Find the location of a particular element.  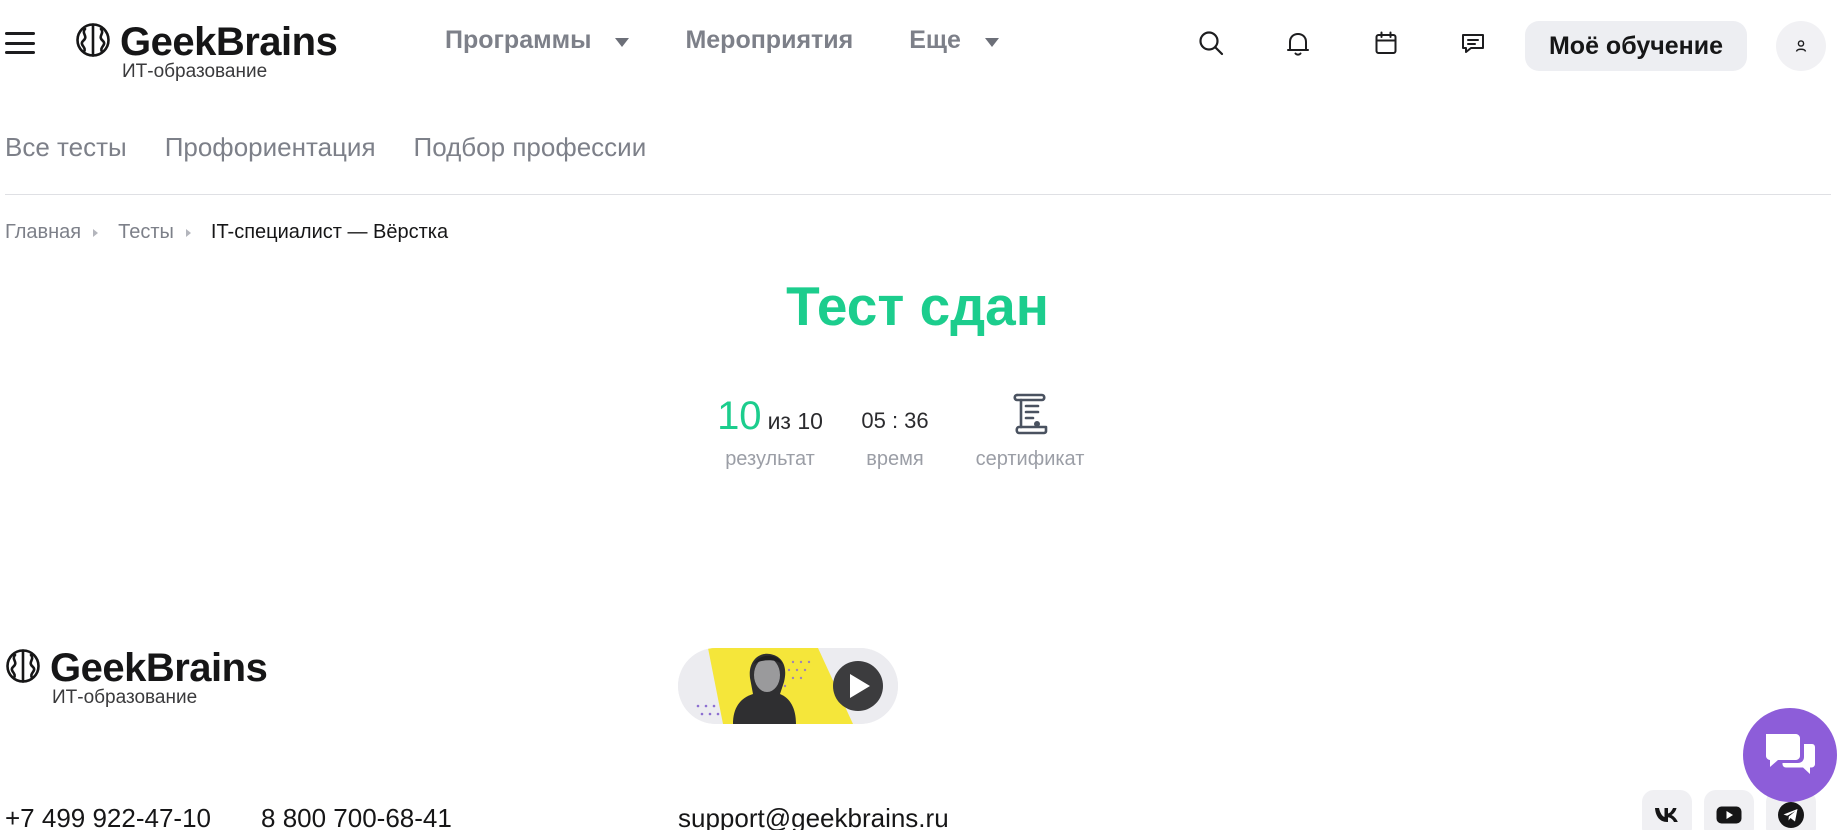

subnav-item-all-tests: Все тесты is located at coordinates (66, 147).